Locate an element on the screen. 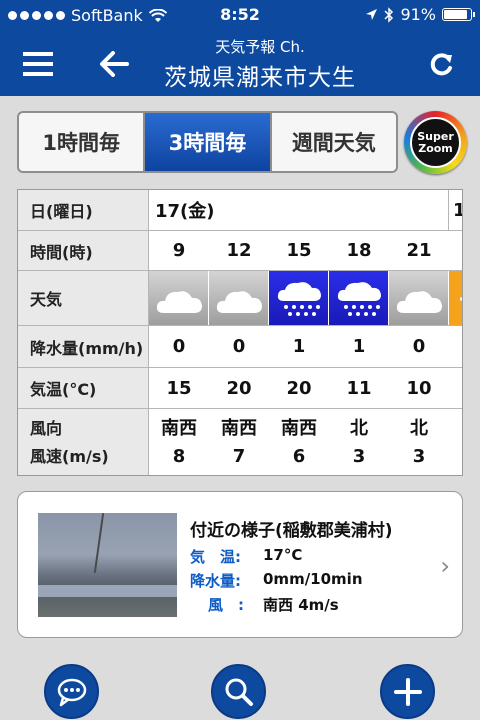  time-cell: 18 is located at coordinates (359, 250).